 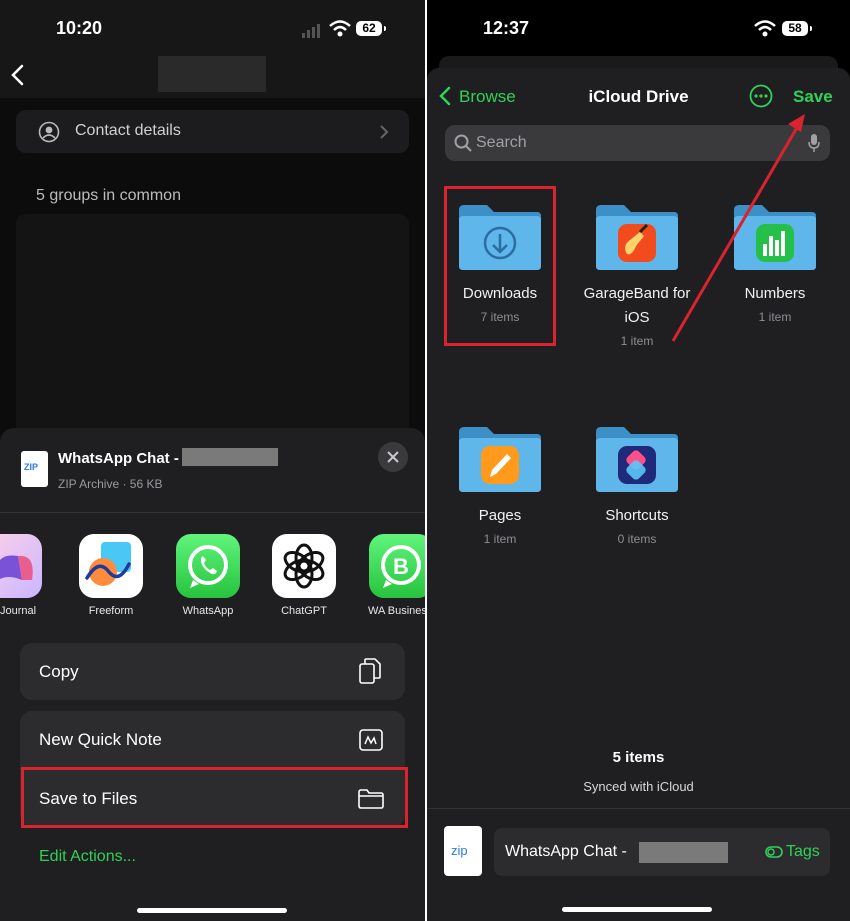 What do you see at coordinates (212, 74) in the screenshot?
I see `redacted-contact-name` at bounding box center [212, 74].